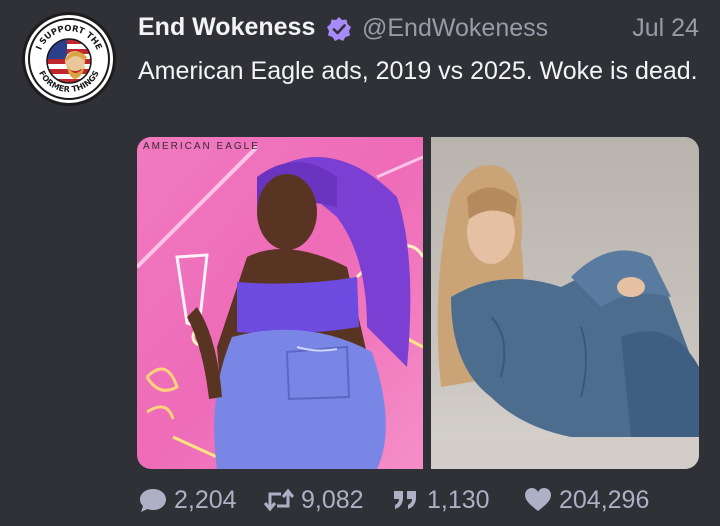  Describe the element at coordinates (201, 146) in the screenshot. I see `brand-watermark: AMERICAN EAGLE` at that location.